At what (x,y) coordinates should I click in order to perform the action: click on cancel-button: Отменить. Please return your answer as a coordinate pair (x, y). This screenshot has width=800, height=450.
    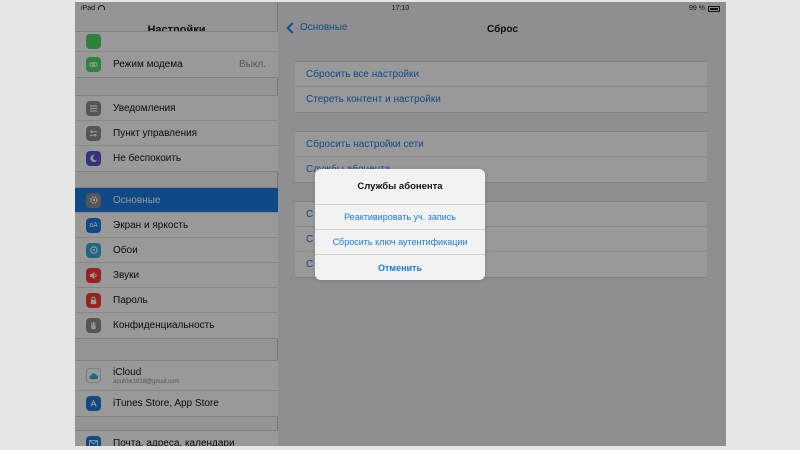
    Looking at the image, I should click on (400, 267).